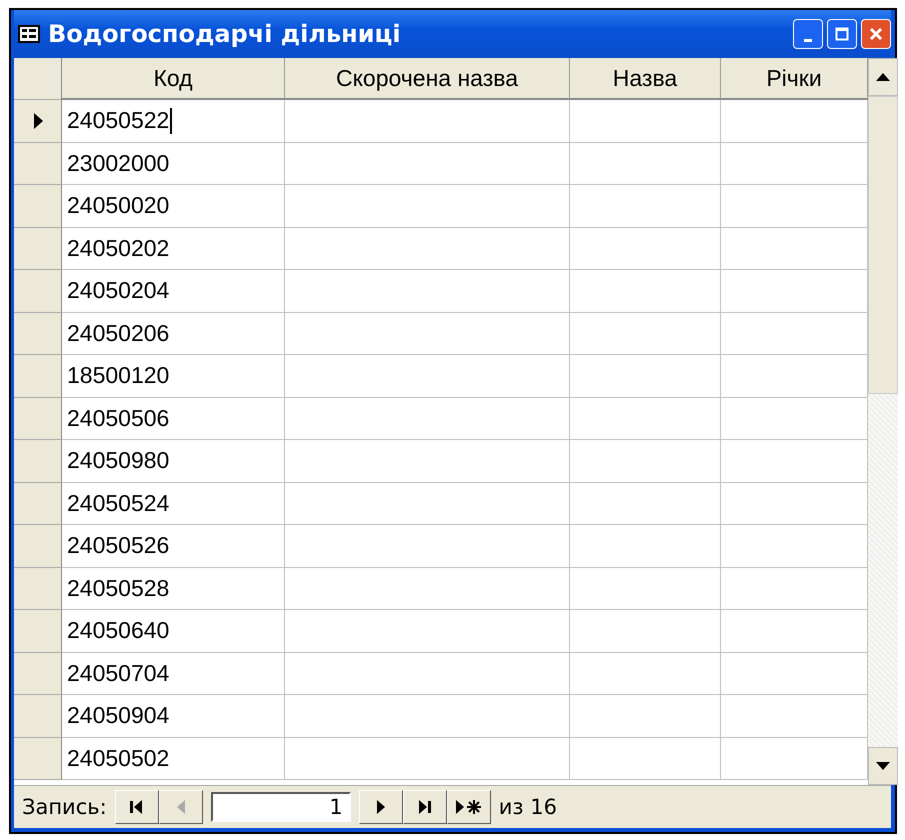  I want to click on code-text: 24050526, so click(118, 546).